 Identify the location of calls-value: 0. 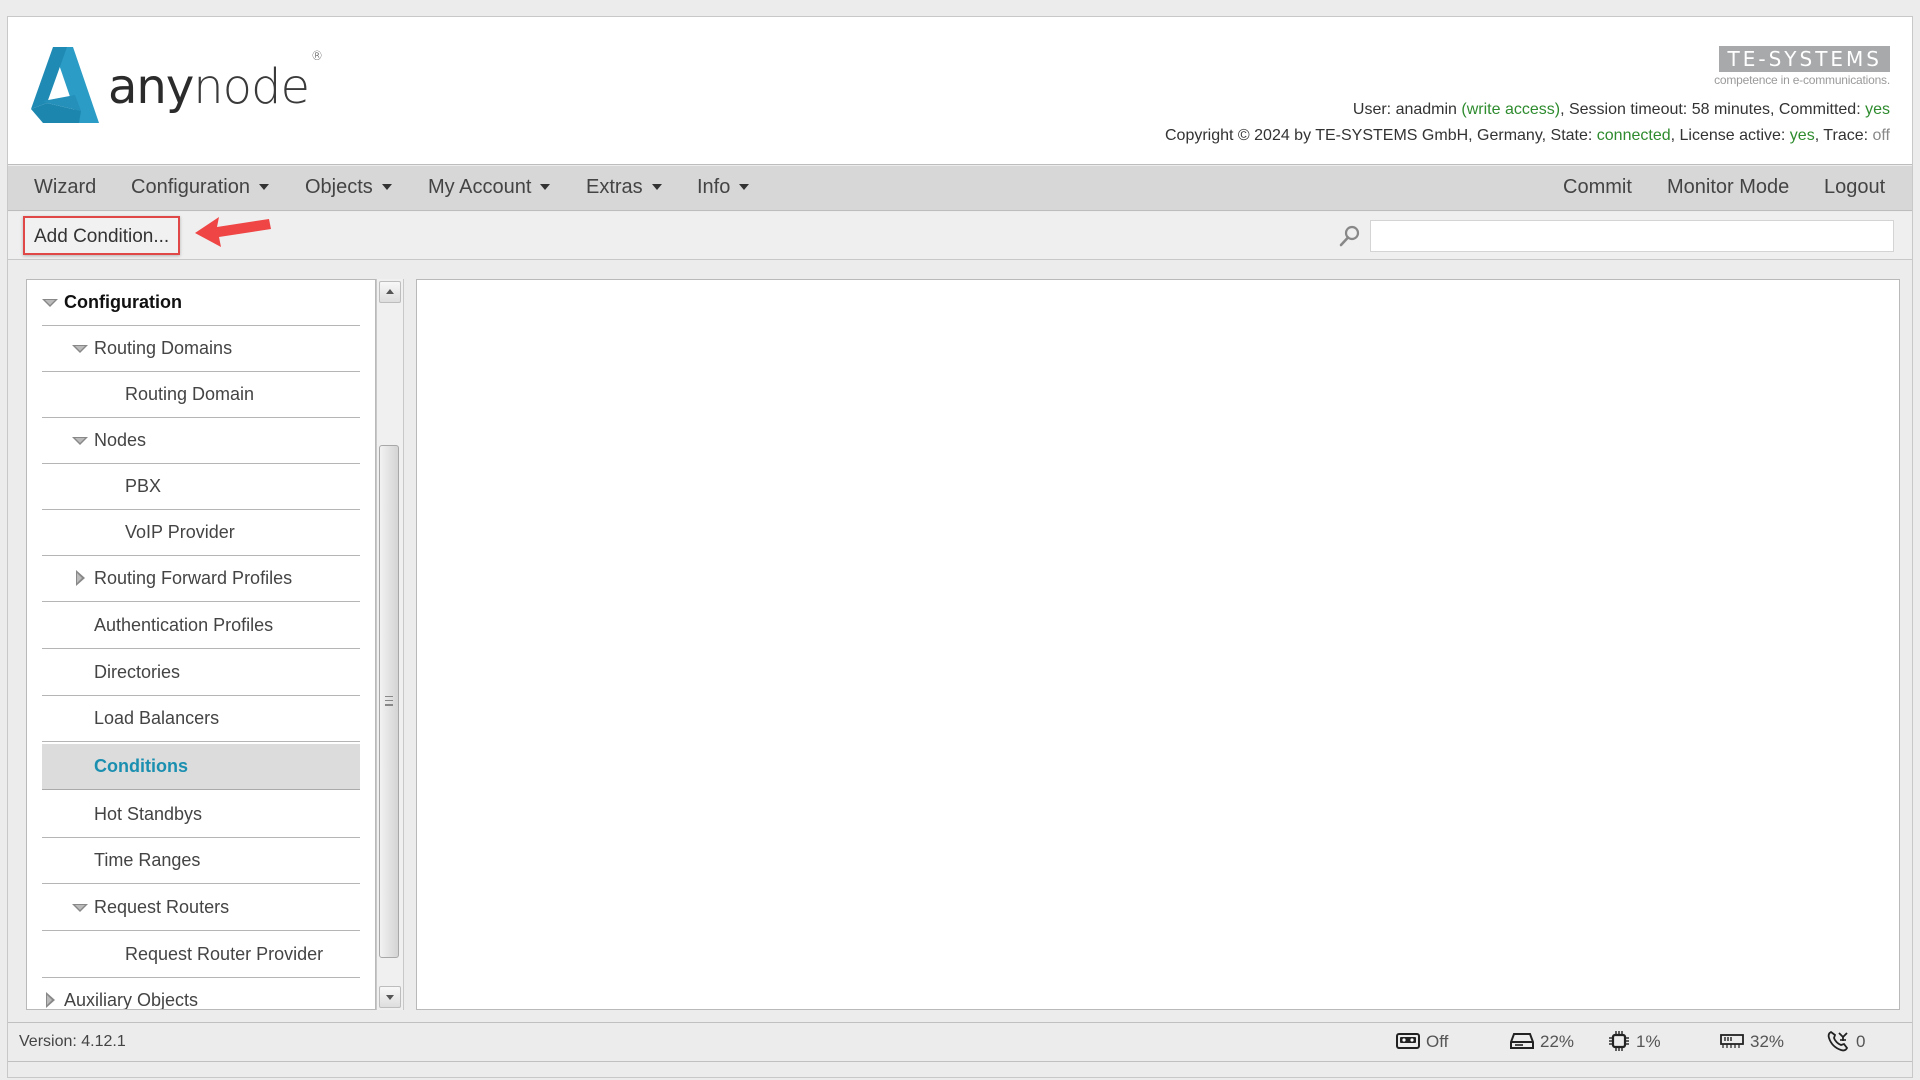
(1861, 1041).